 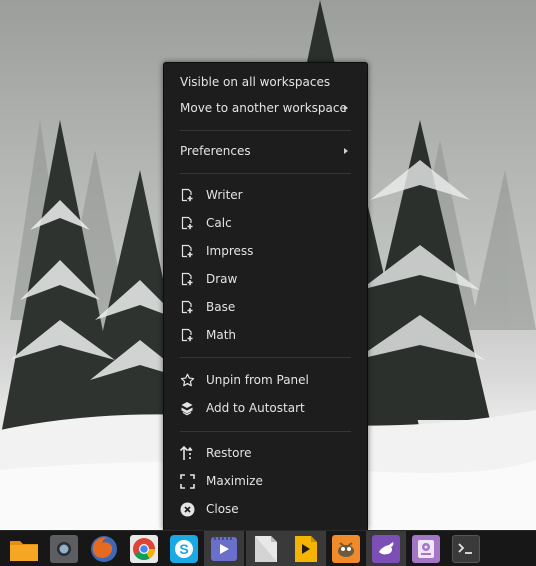 I want to click on menu-item-writer: Writer, so click(x=265, y=195).